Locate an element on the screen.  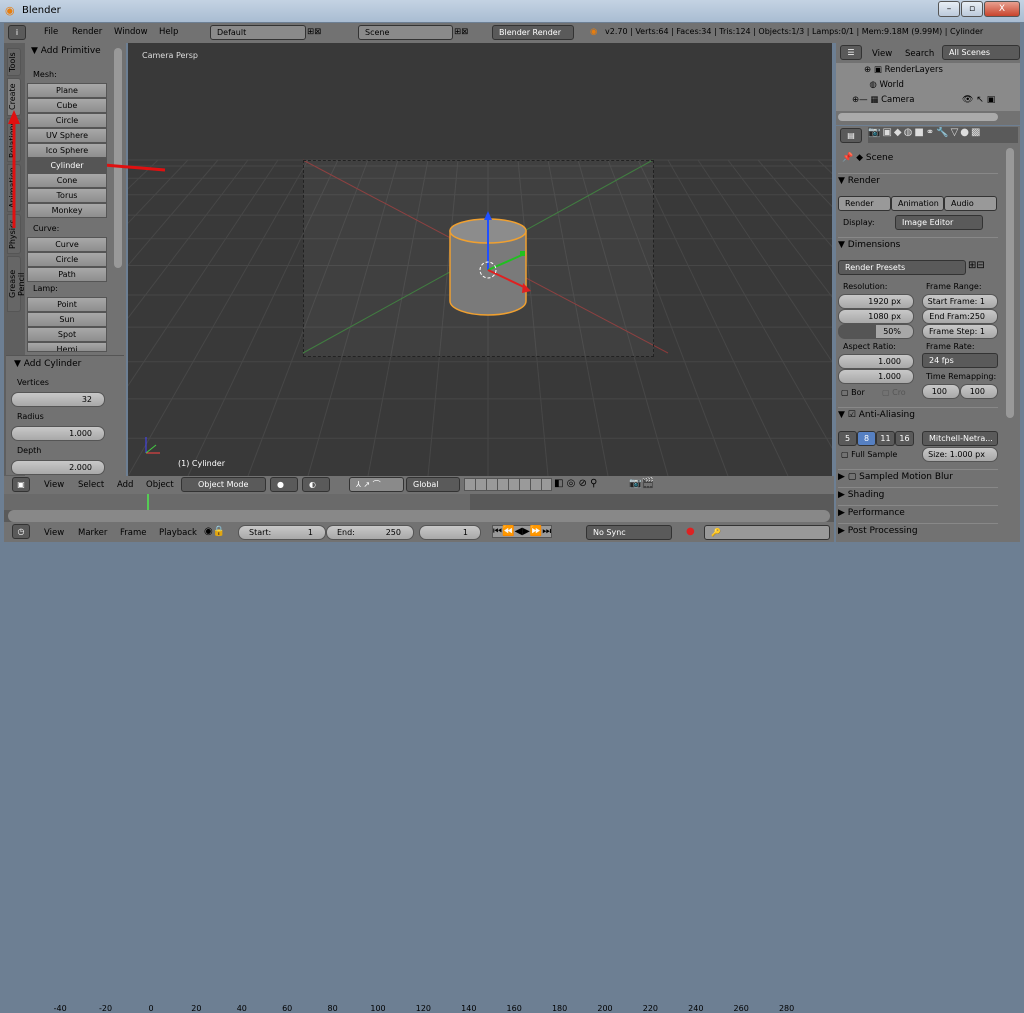
add-primitive-header: ▼ Add Primitive is located at coordinates (66, 51).